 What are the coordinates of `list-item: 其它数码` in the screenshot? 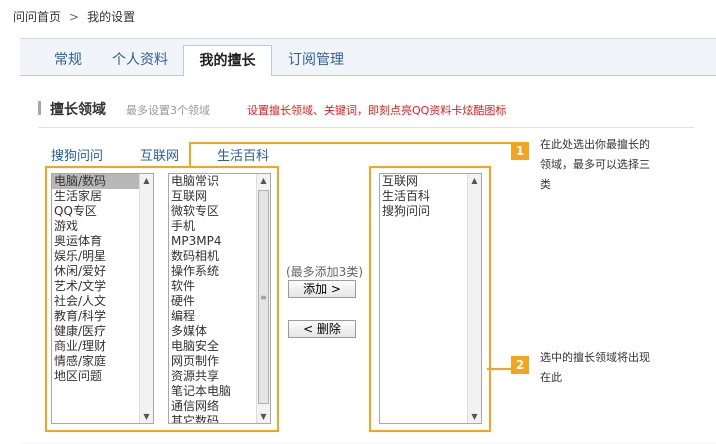 It's located at (219, 418).